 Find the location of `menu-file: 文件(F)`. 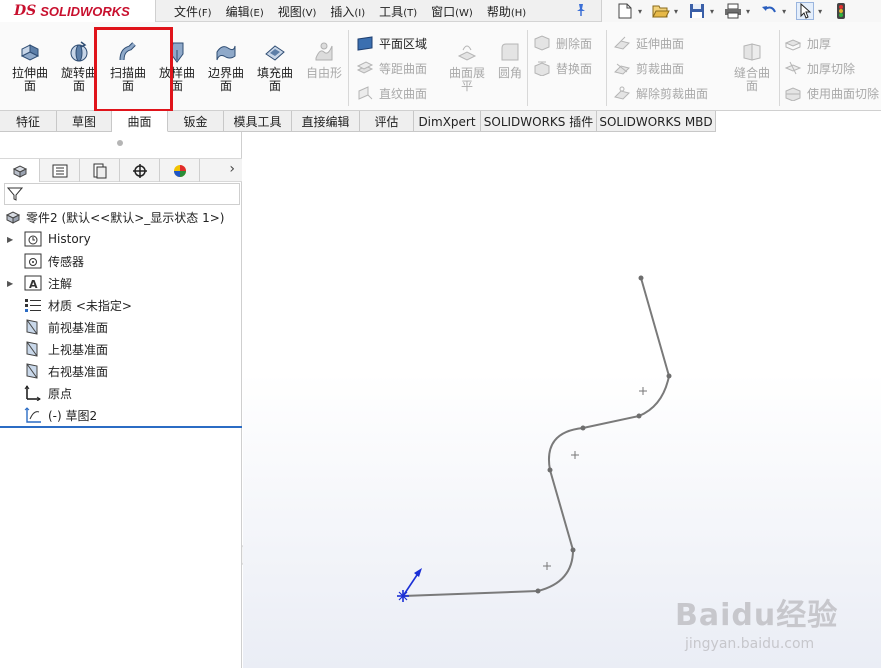

menu-file: 文件(F) is located at coordinates (193, 11).